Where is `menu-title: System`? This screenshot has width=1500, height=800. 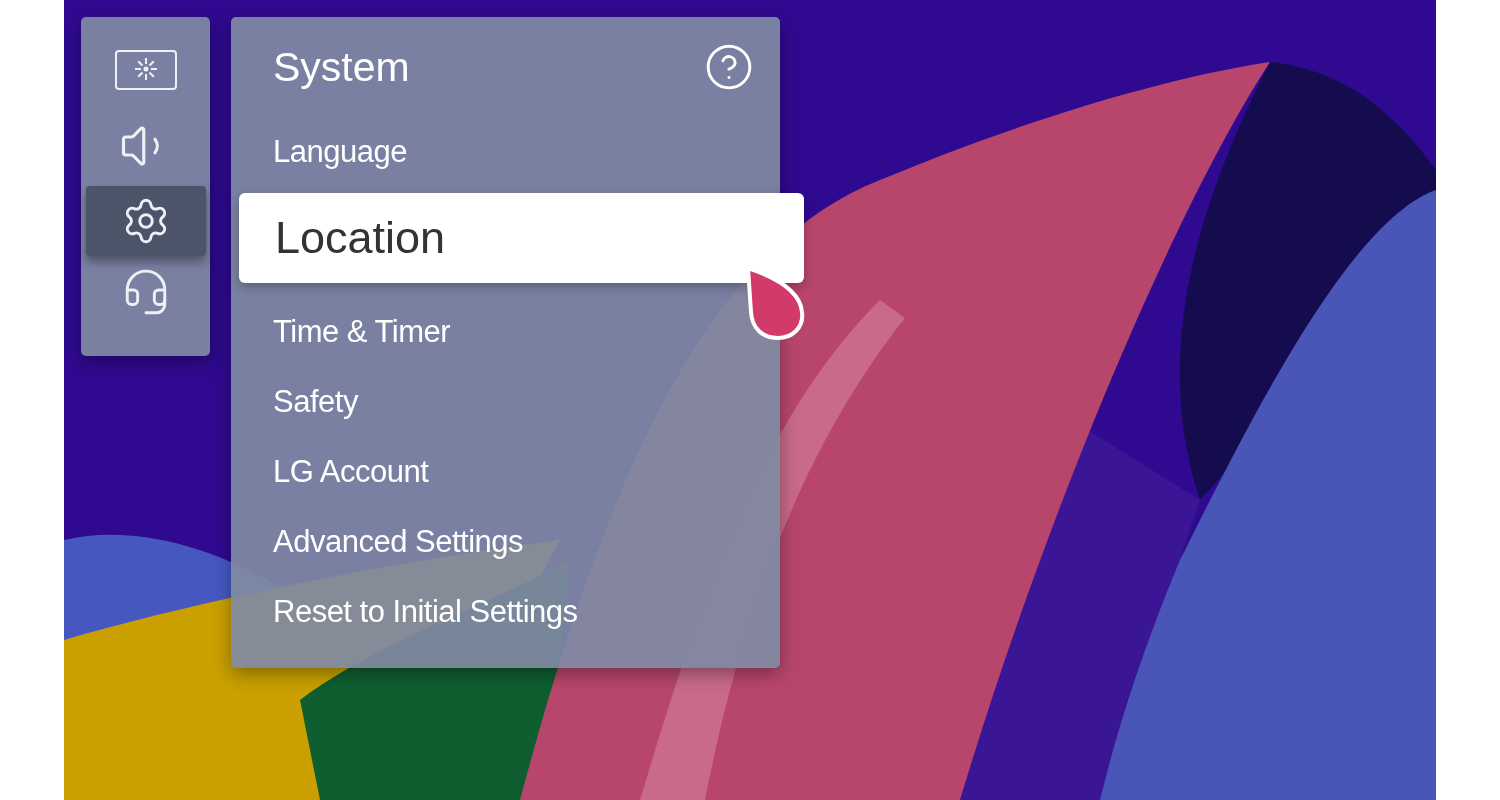 menu-title: System is located at coordinates (341, 67).